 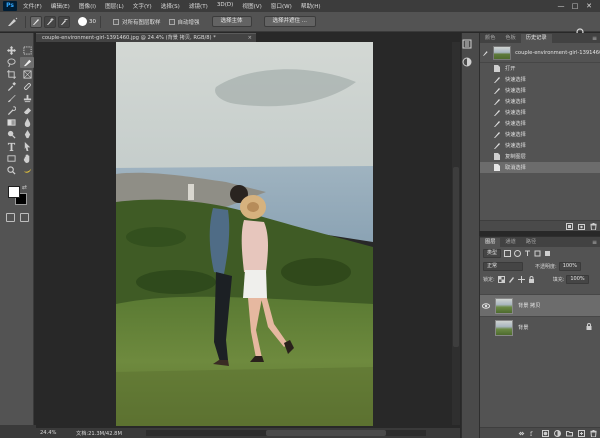 I want to click on tab-layers: 图层, so click(x=490, y=242).